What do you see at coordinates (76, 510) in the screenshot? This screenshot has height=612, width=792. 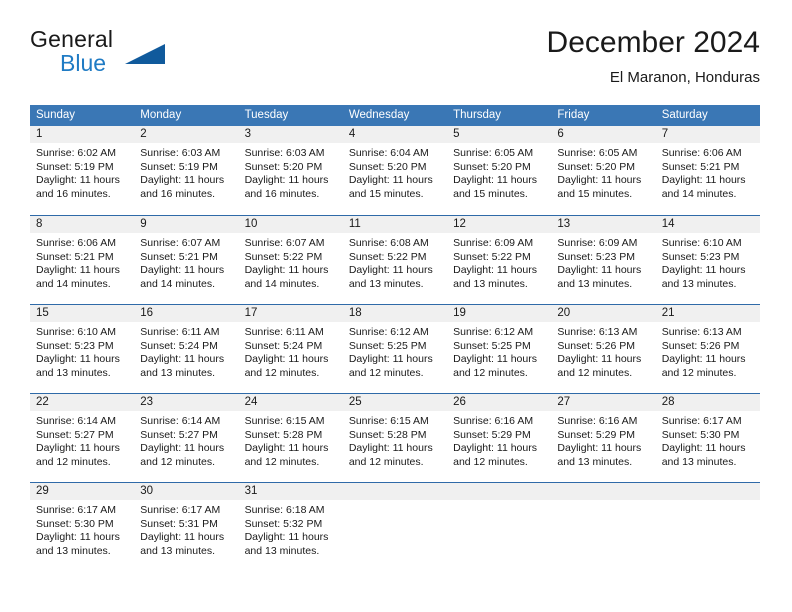 I see `sunrise-text: Sunrise: 6:17 AM` at bounding box center [76, 510].